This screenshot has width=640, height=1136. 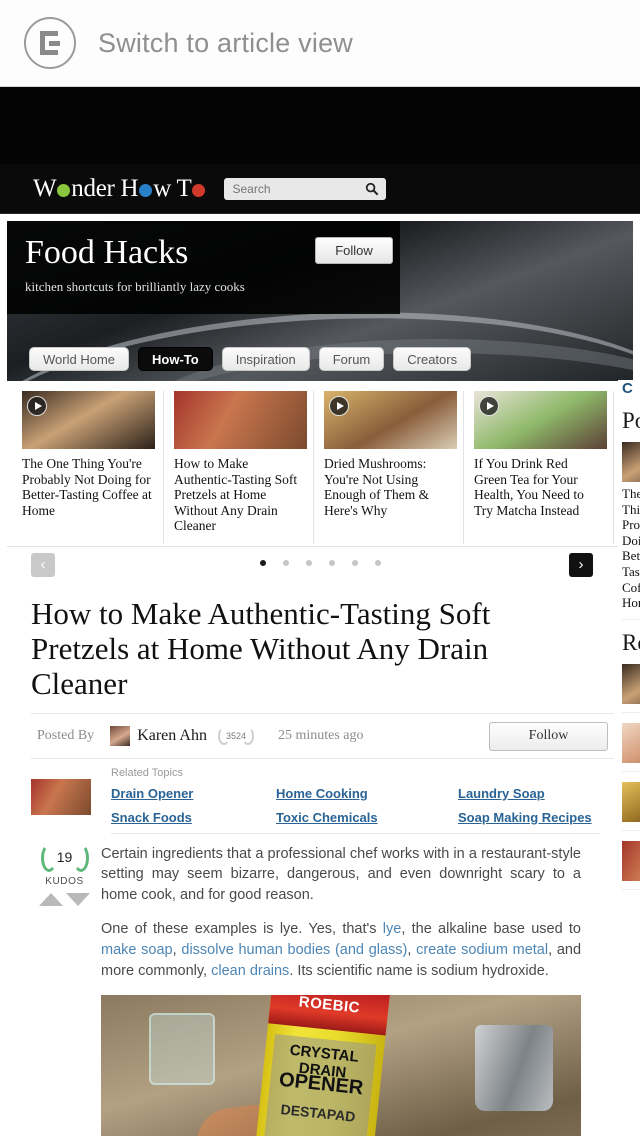 What do you see at coordinates (529, 793) in the screenshot?
I see `topic-link-laundry-soap: Laundry Soap` at bounding box center [529, 793].